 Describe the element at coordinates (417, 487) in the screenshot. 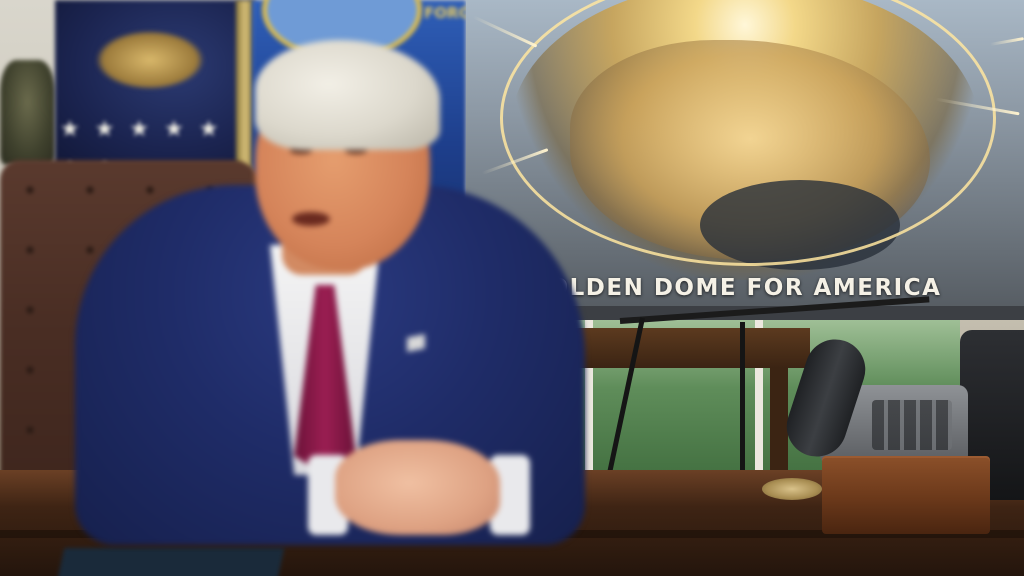

I see `clasped-hands` at that location.